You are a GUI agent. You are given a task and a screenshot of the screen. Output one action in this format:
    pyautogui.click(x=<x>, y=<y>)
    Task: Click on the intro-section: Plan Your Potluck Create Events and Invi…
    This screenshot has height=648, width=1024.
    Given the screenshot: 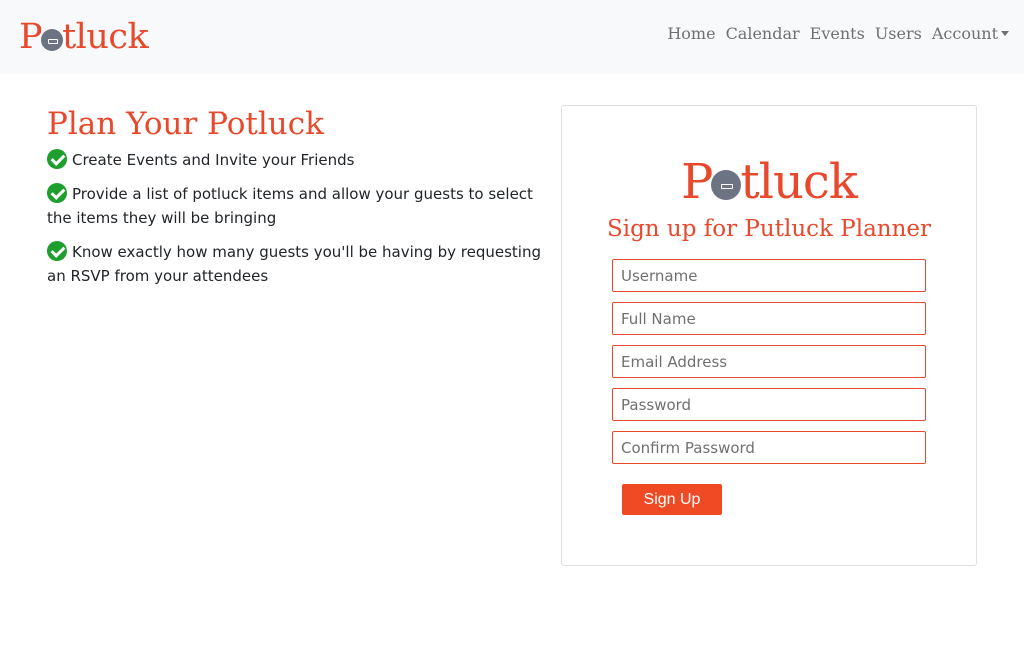 What is the action you would take?
    pyautogui.click(x=297, y=201)
    